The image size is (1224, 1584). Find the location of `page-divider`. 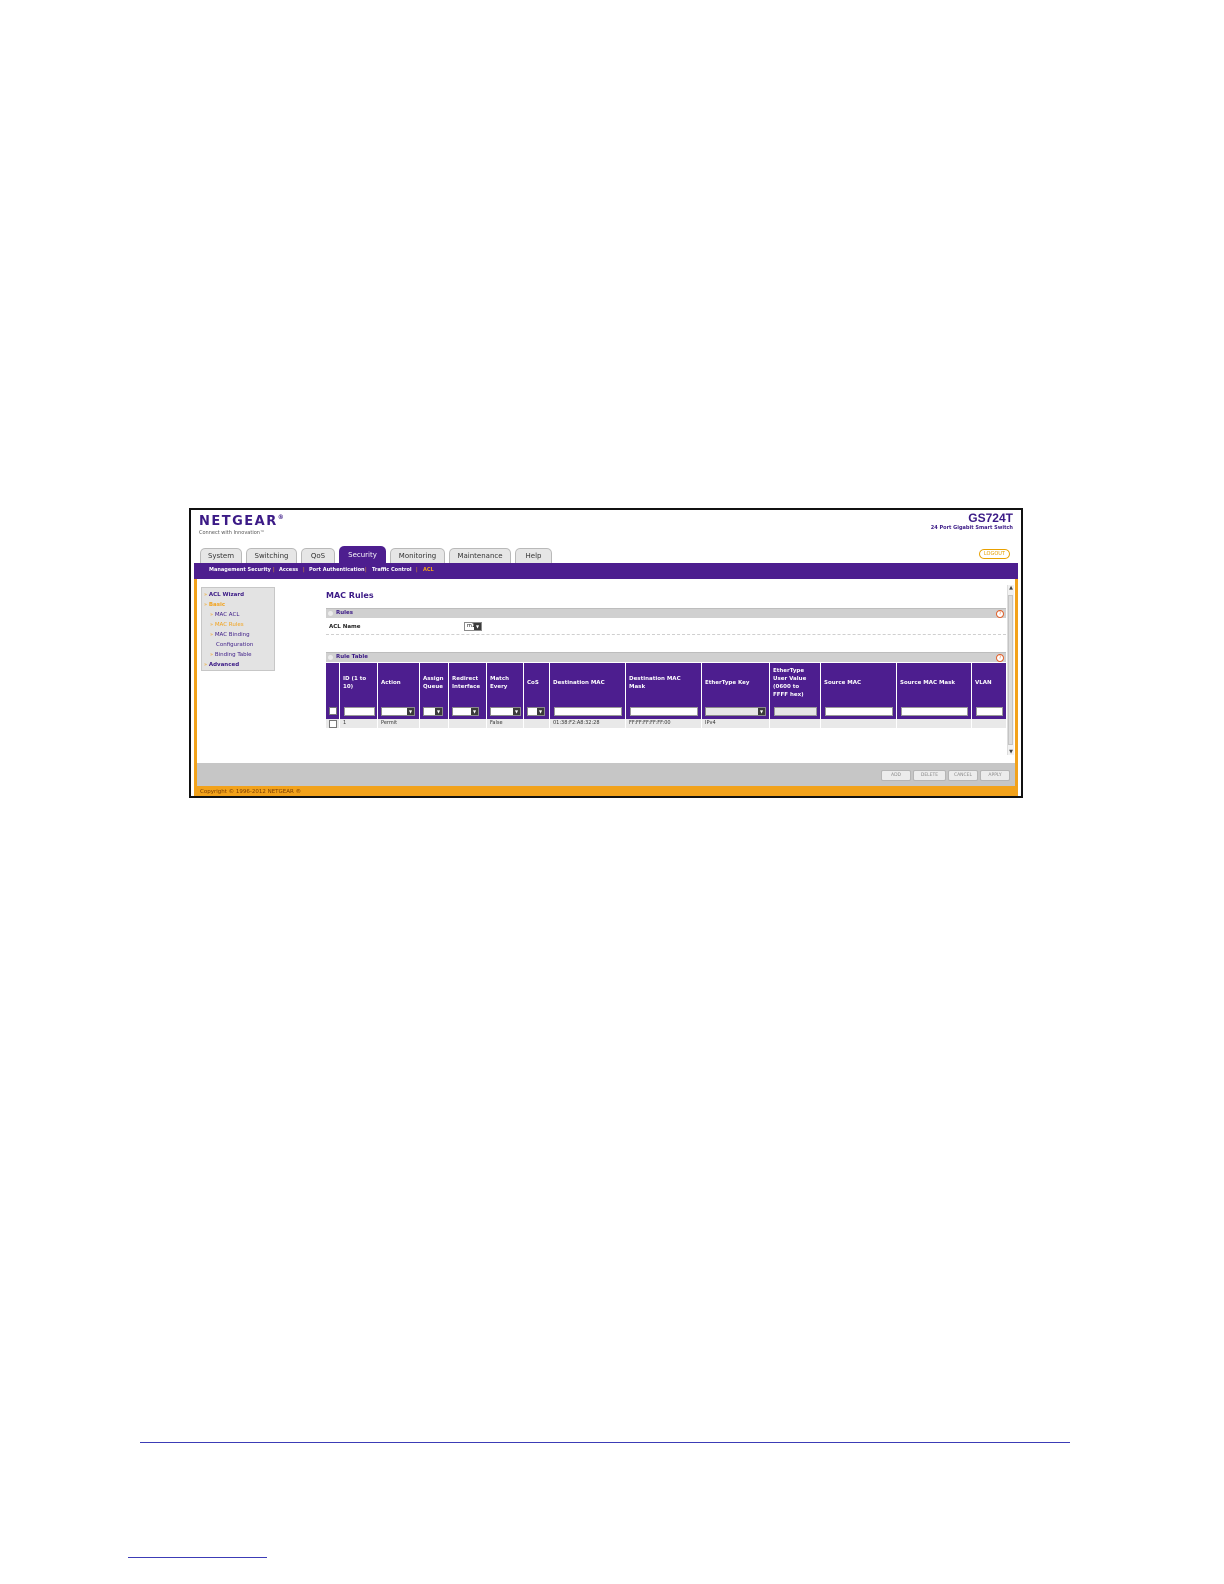

page-divider is located at coordinates (605, 1442).